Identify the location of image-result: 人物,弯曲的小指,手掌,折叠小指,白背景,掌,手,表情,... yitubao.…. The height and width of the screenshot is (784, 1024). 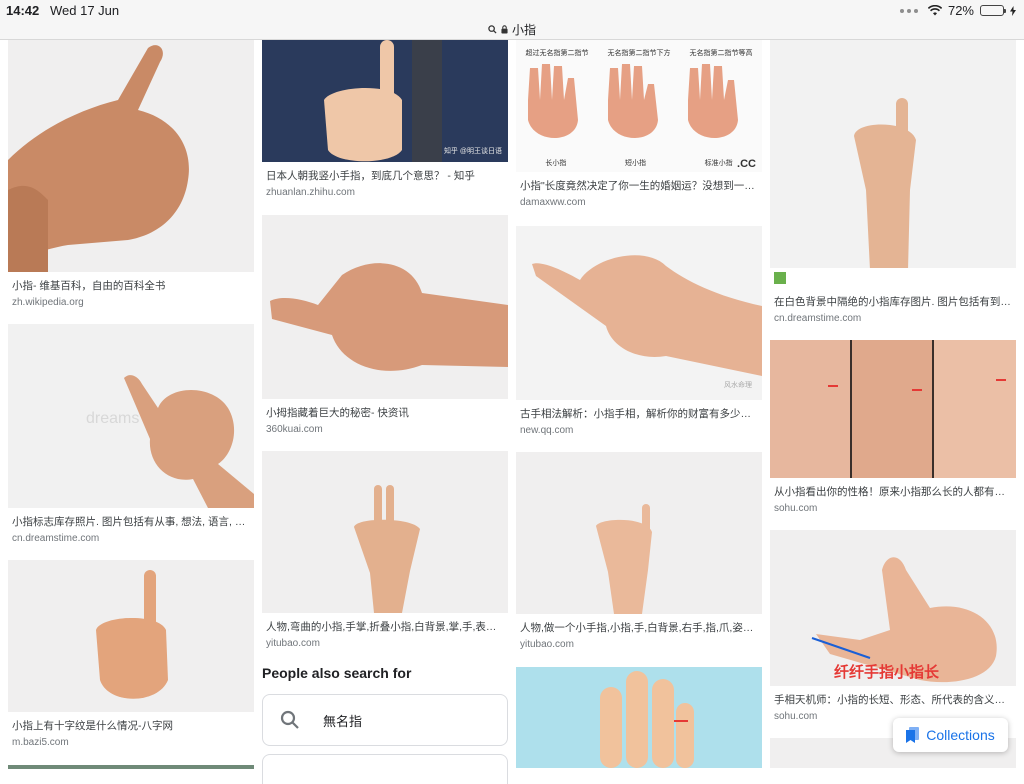
(385, 550).